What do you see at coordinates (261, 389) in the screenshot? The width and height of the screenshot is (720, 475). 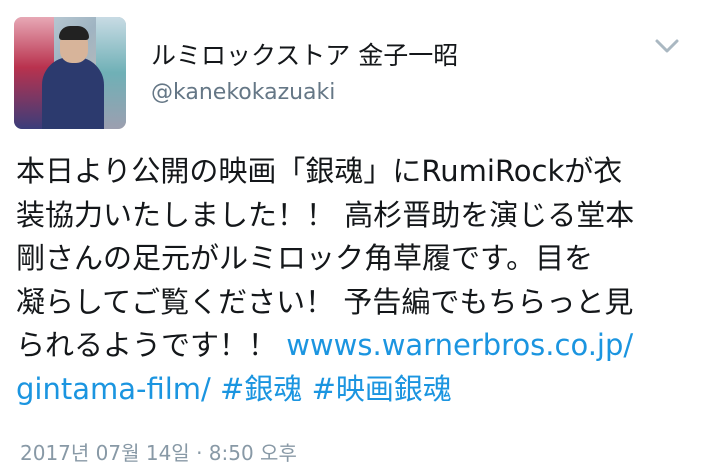 I see `hashtag-gintama: #銀魂` at bounding box center [261, 389].